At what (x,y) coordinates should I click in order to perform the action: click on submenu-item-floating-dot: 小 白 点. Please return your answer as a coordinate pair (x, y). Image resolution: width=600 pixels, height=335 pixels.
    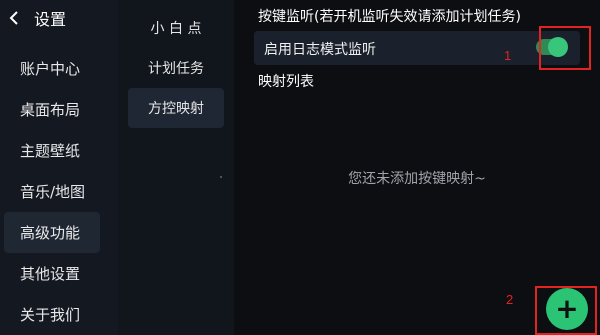
    Looking at the image, I should click on (176, 28).